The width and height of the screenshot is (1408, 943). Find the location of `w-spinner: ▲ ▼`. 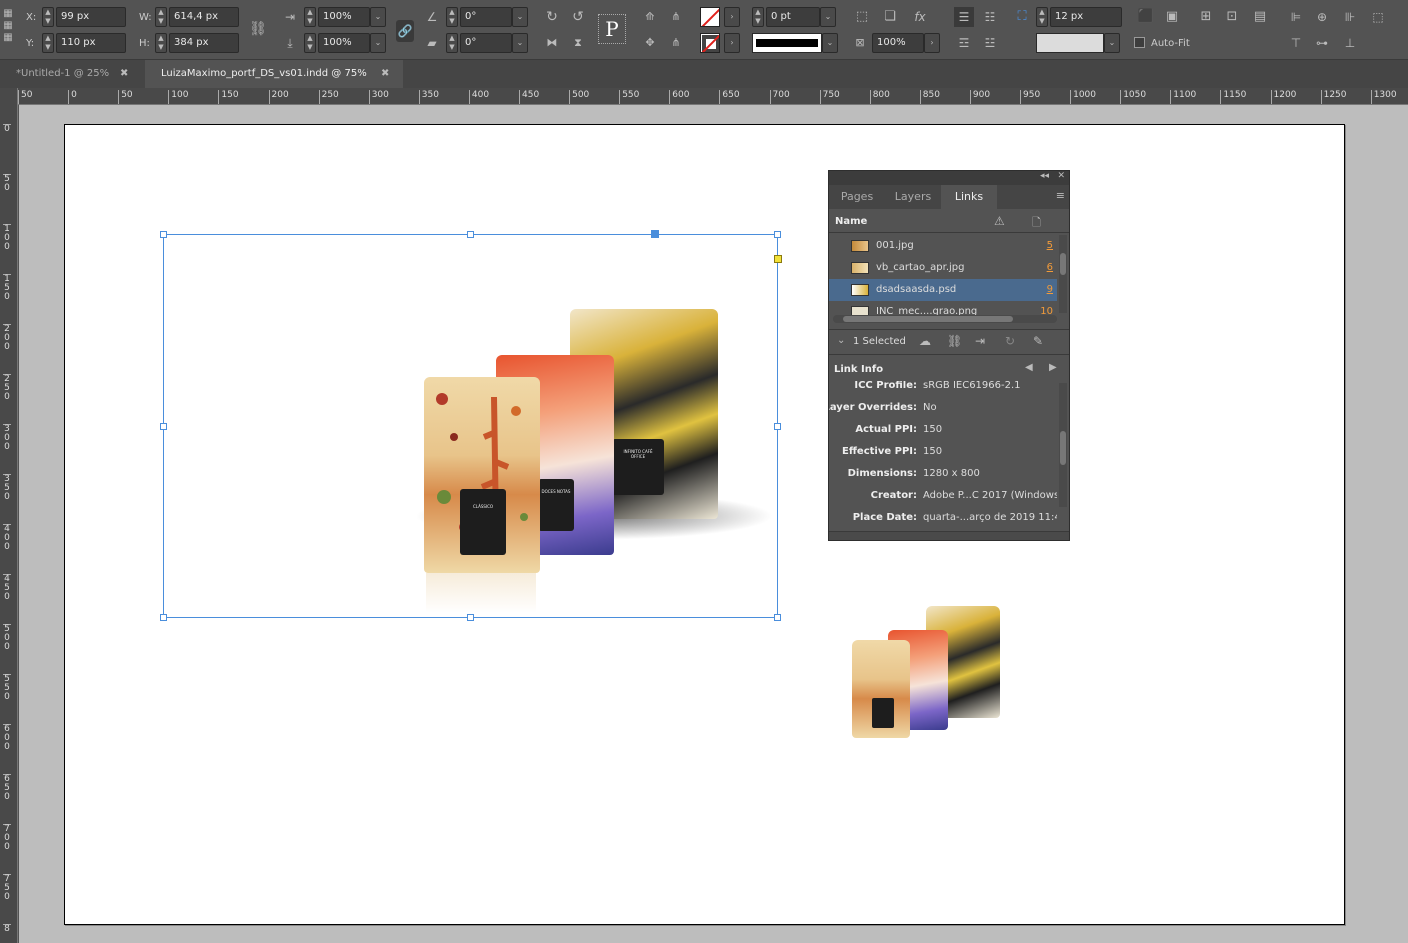

w-spinner: ▲ ▼ is located at coordinates (161, 17).